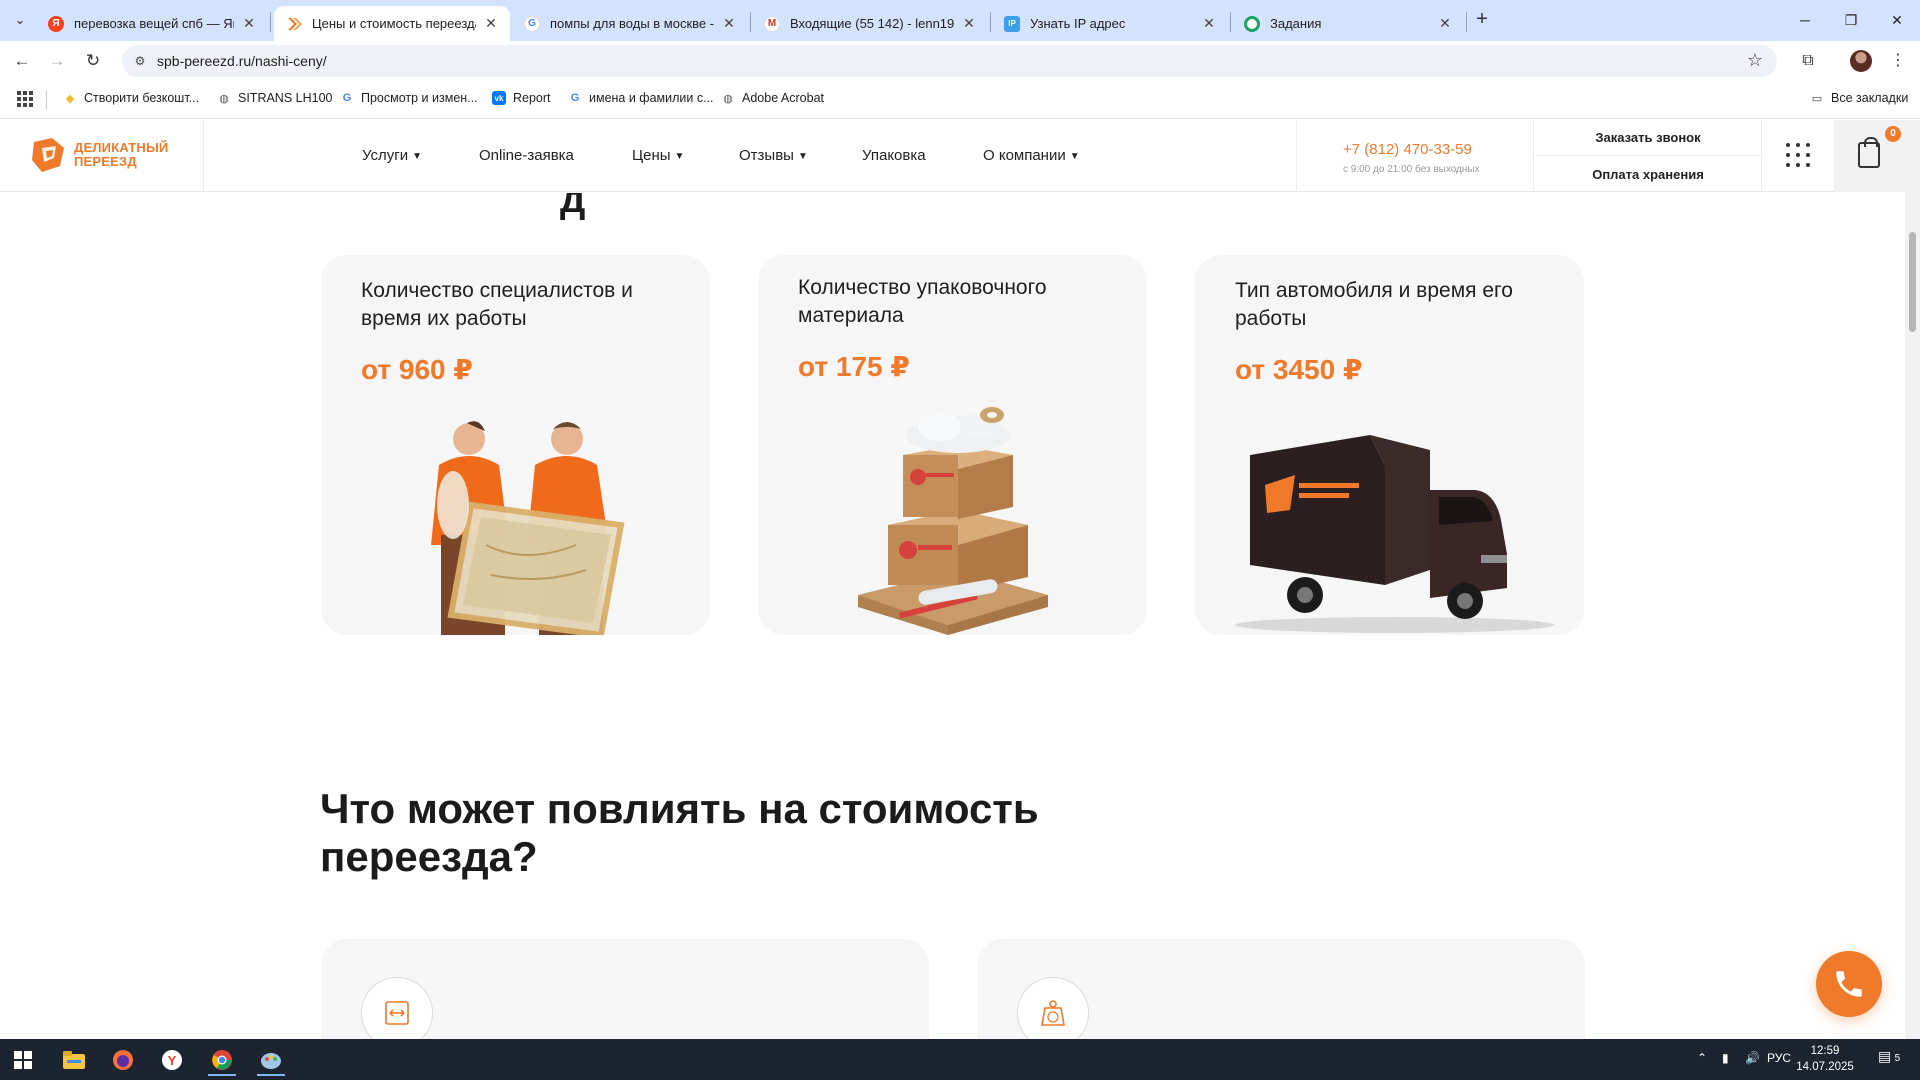  I want to click on firefox-icon, so click(123, 1059).